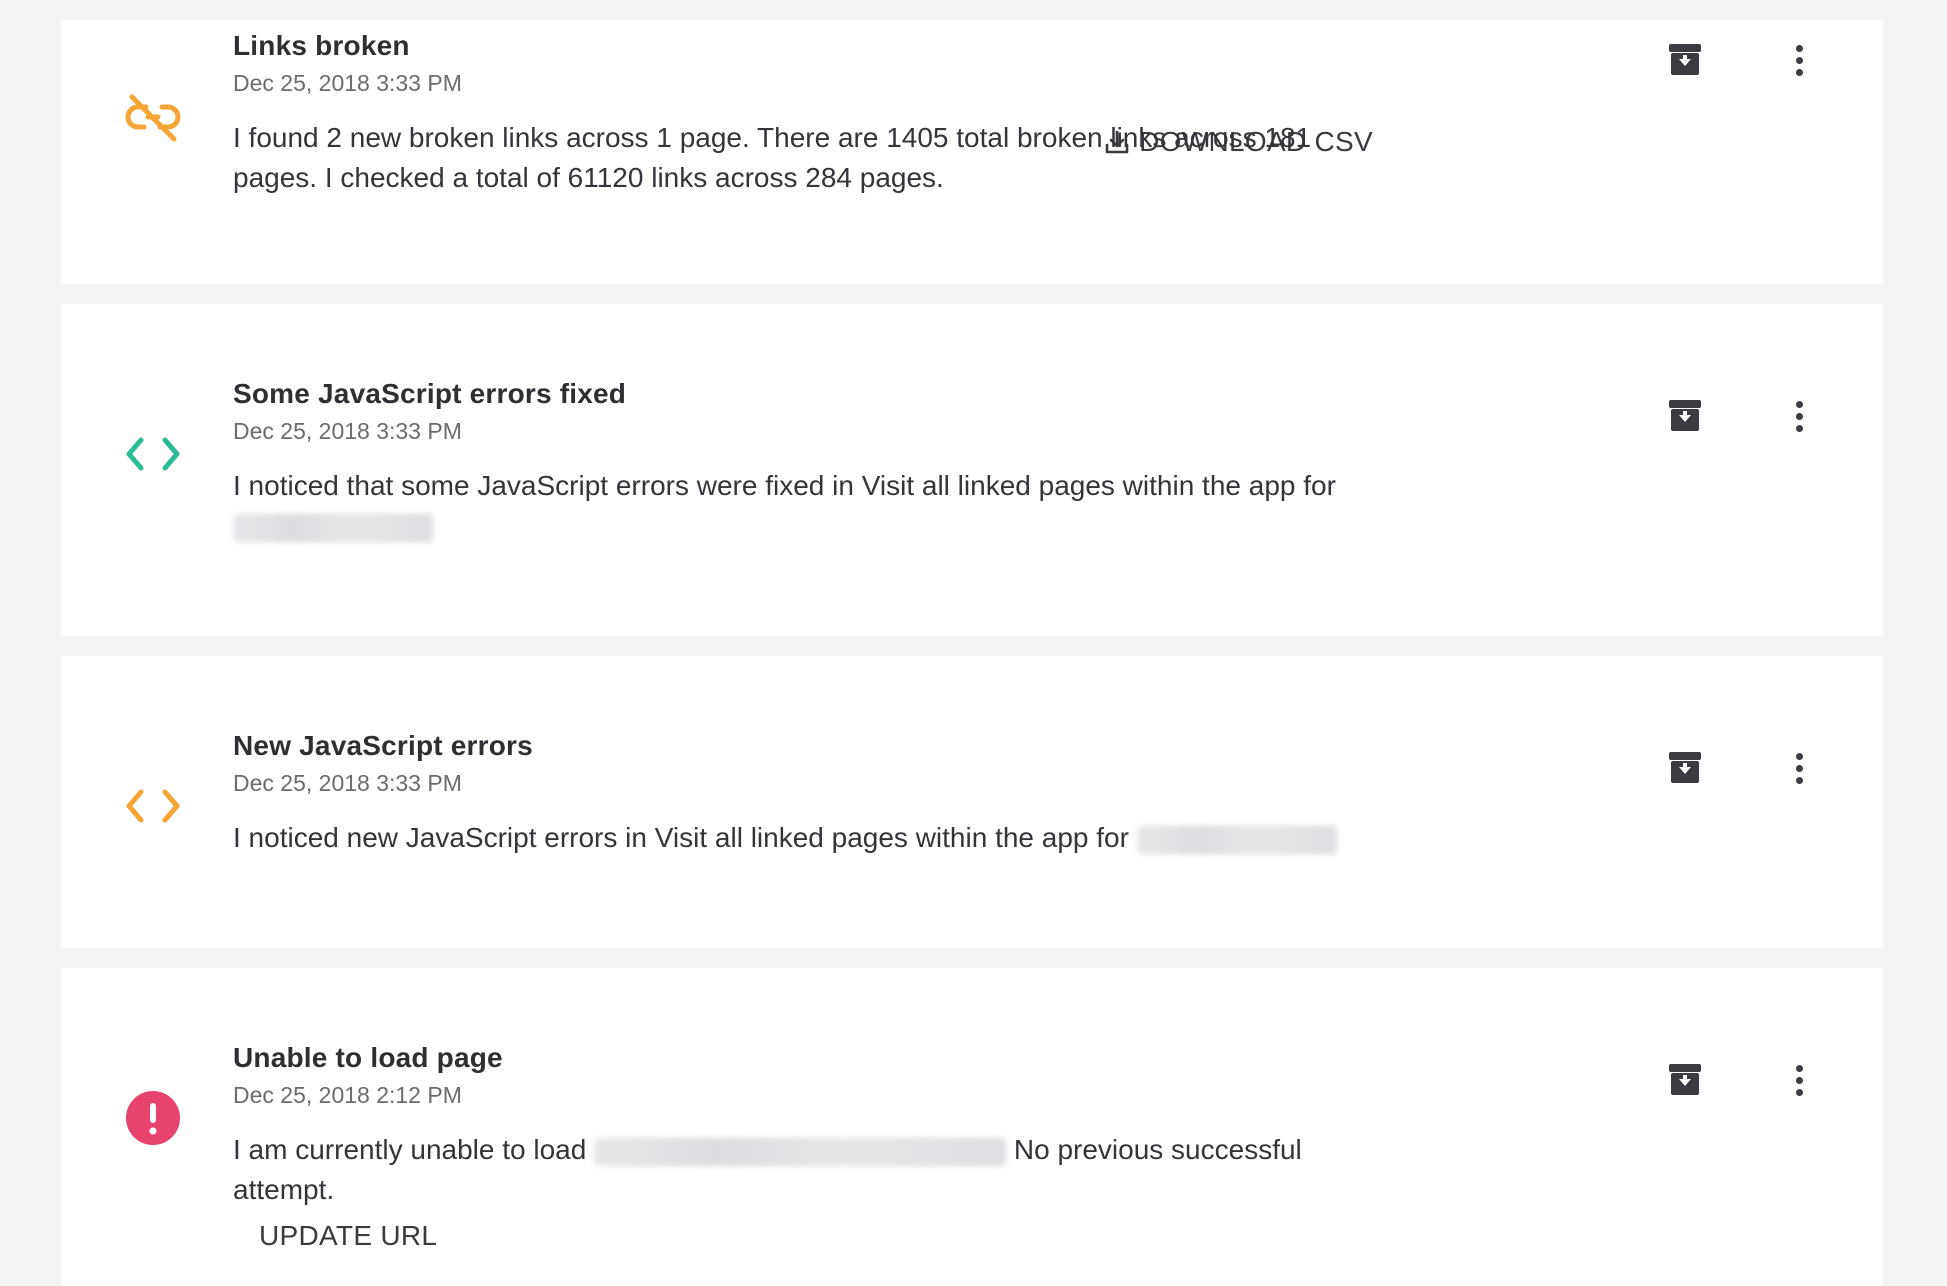 Image resolution: width=1947 pixels, height=1286 pixels. I want to click on broken-link-icon, so click(153, 118).